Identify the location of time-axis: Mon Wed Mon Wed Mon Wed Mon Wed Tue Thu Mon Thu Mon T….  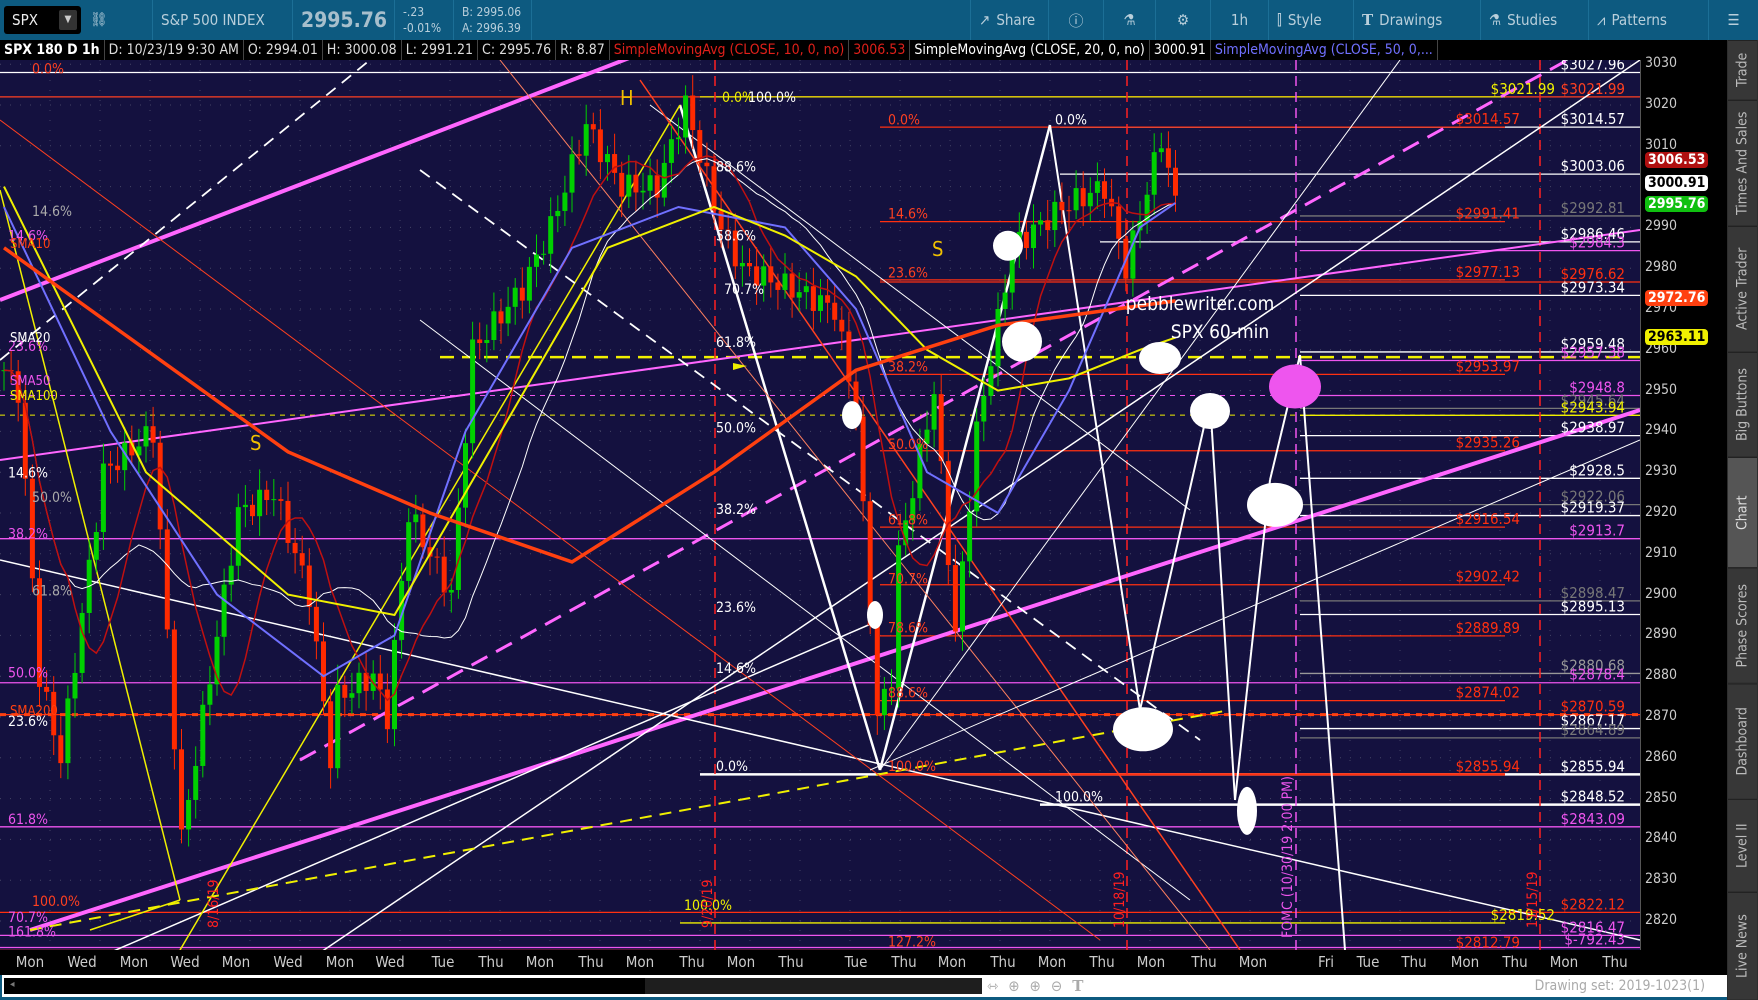
(820, 962).